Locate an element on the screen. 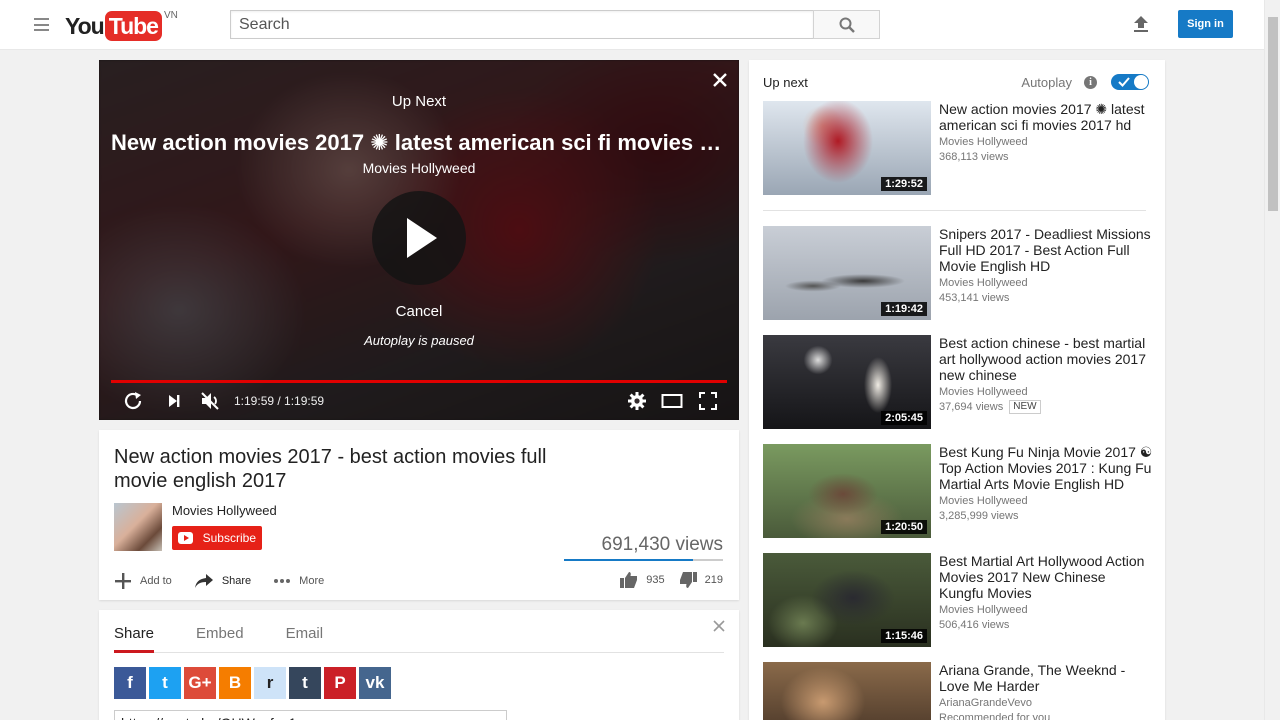 This screenshot has width=1280, height=720. subscribe-label: Subscribe is located at coordinates (229, 538).